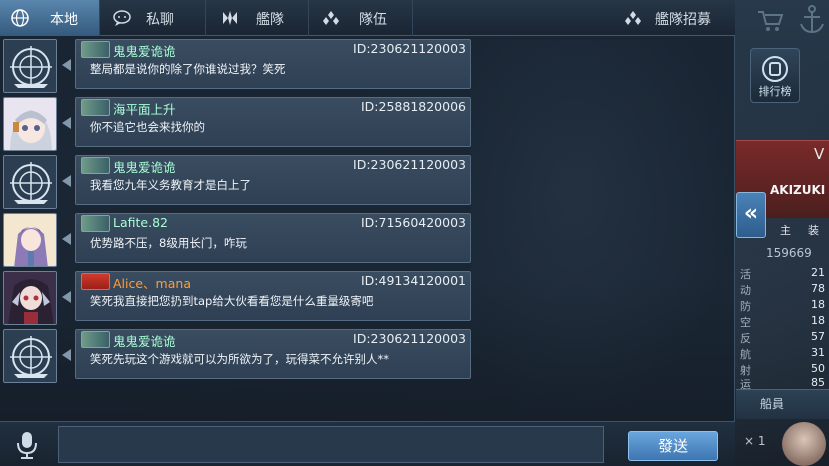 The width and height of the screenshot is (829, 466). What do you see at coordinates (64, 20) in the screenshot?
I see `tab-local-label: 本地` at bounding box center [64, 20].